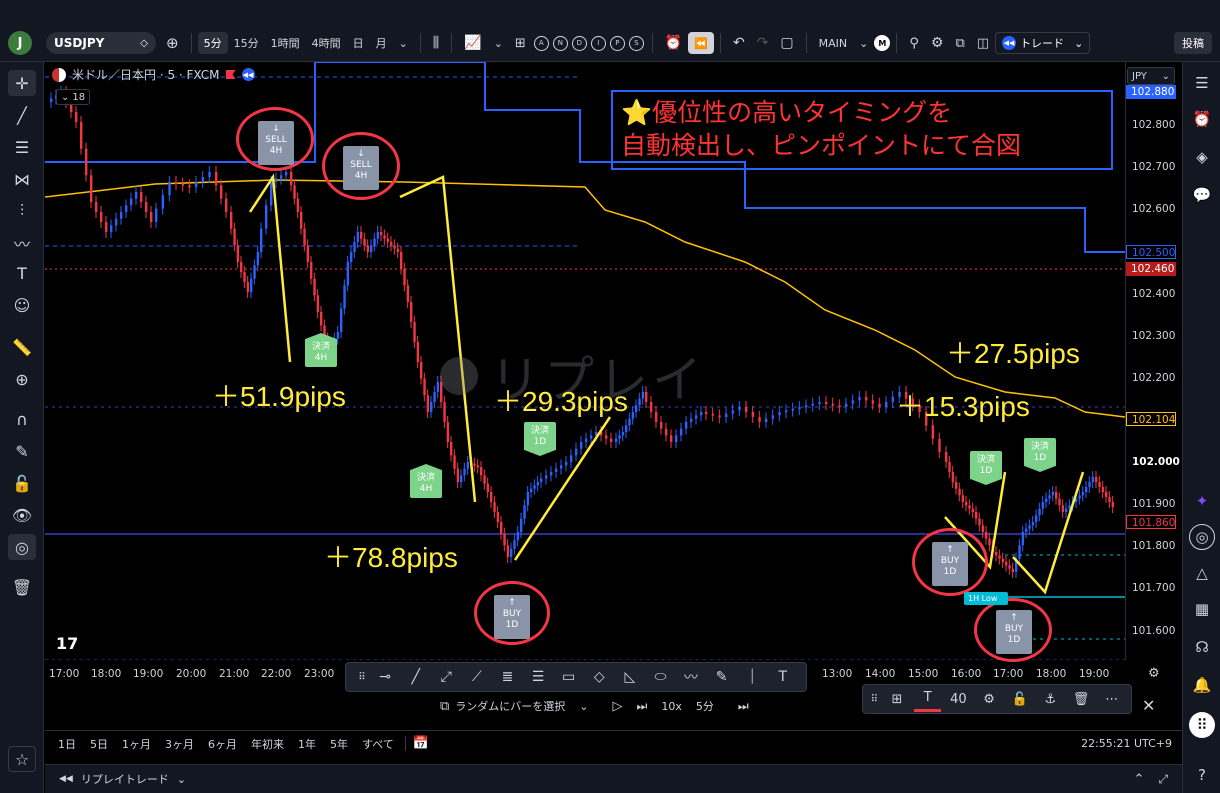 The width and height of the screenshot is (1220, 793). What do you see at coordinates (22, 273) in the screenshot?
I see `text-icon: T` at bounding box center [22, 273].